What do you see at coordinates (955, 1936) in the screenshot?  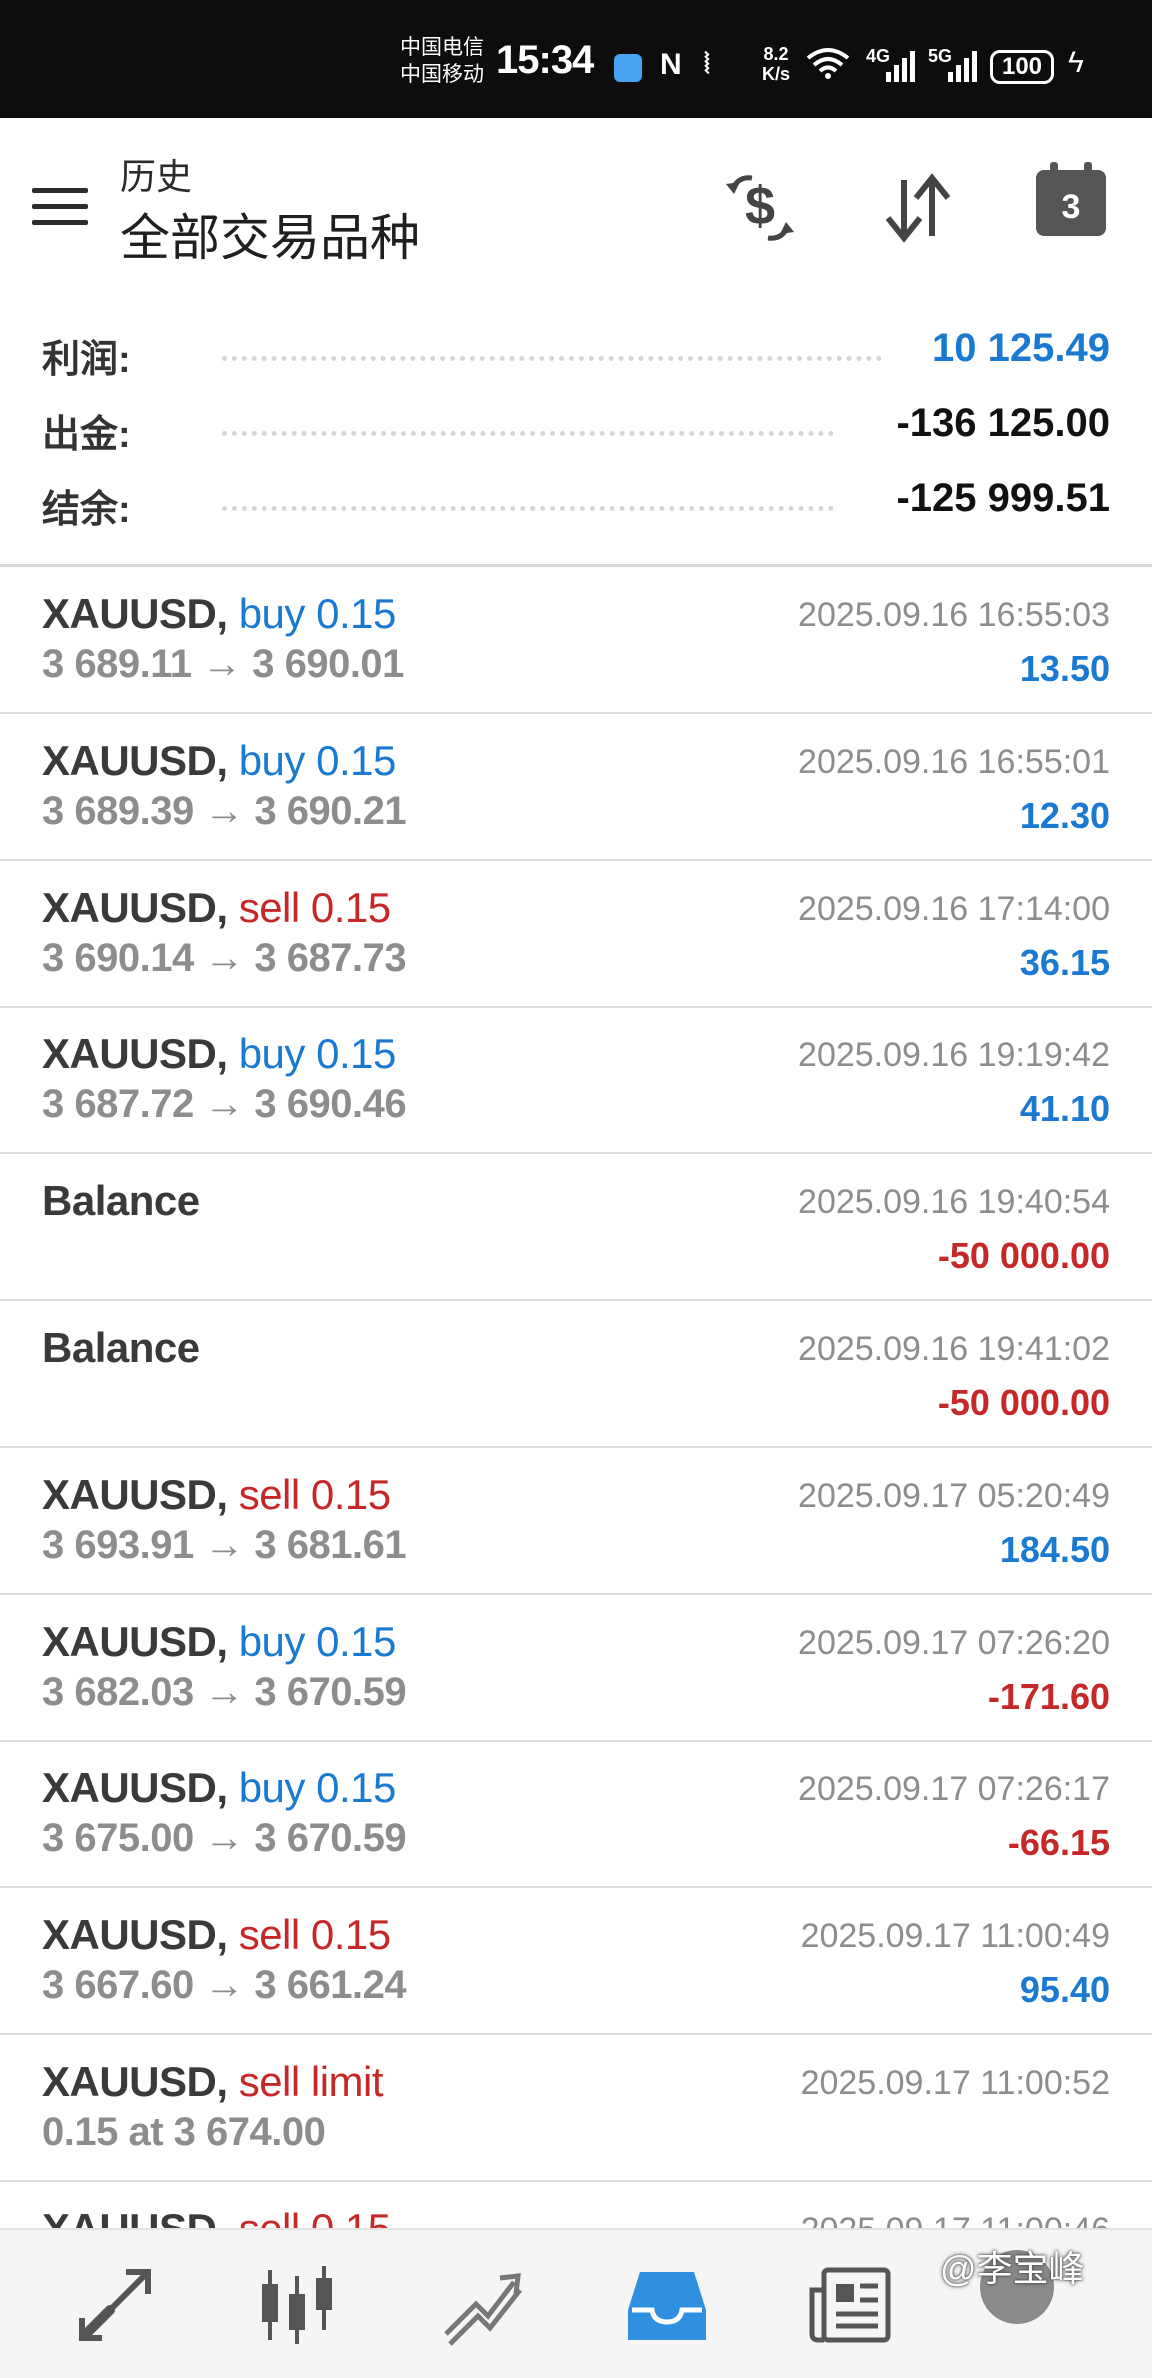 I see `deal-time: 2025.09.17 11:00:49` at bounding box center [955, 1936].